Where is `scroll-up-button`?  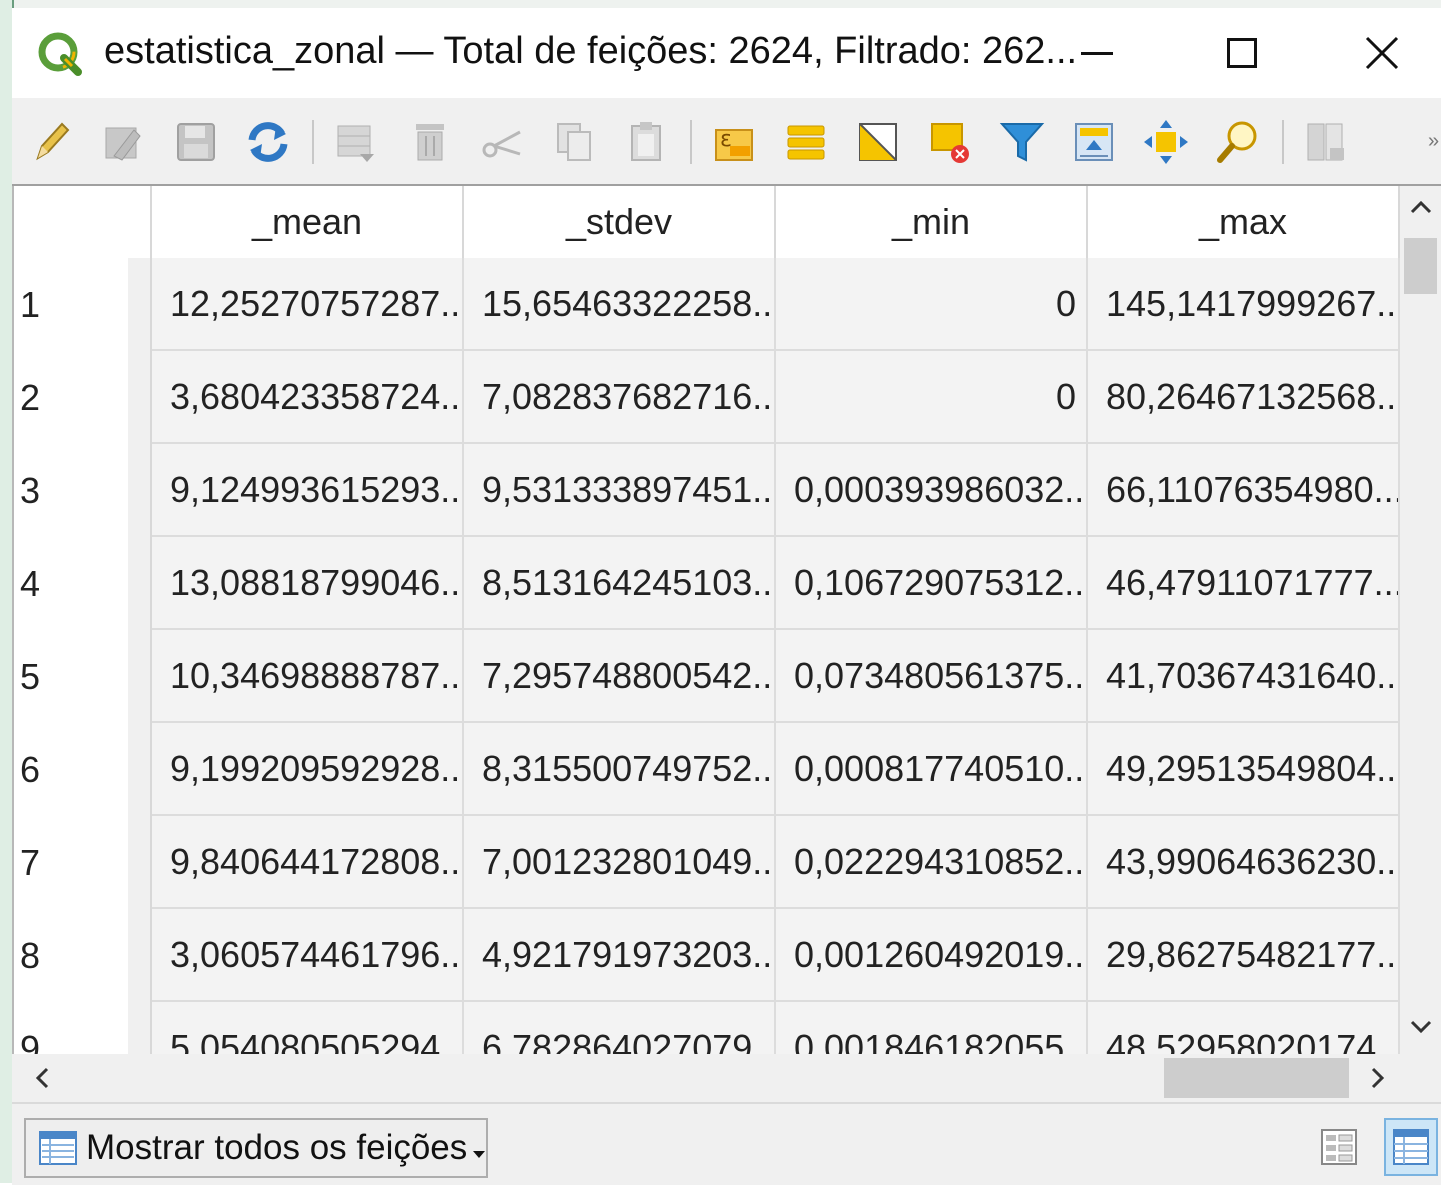 scroll-up-button is located at coordinates (1421, 207).